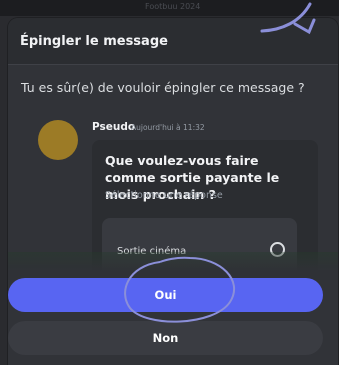 Image resolution: width=339 pixels, height=365 pixels. I want to click on background-header-text: Footbuu 2024, so click(173, 6).